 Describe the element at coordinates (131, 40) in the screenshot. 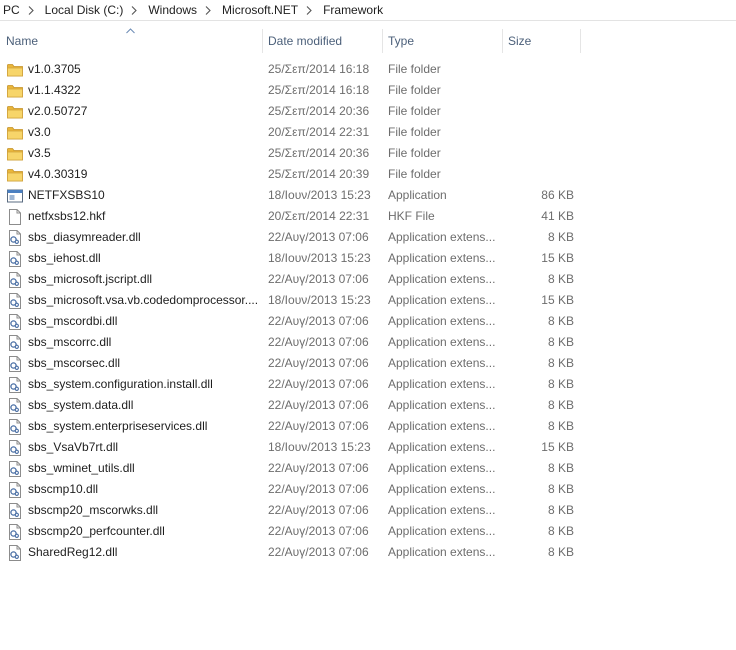

I see `column-header-name: Name` at that location.